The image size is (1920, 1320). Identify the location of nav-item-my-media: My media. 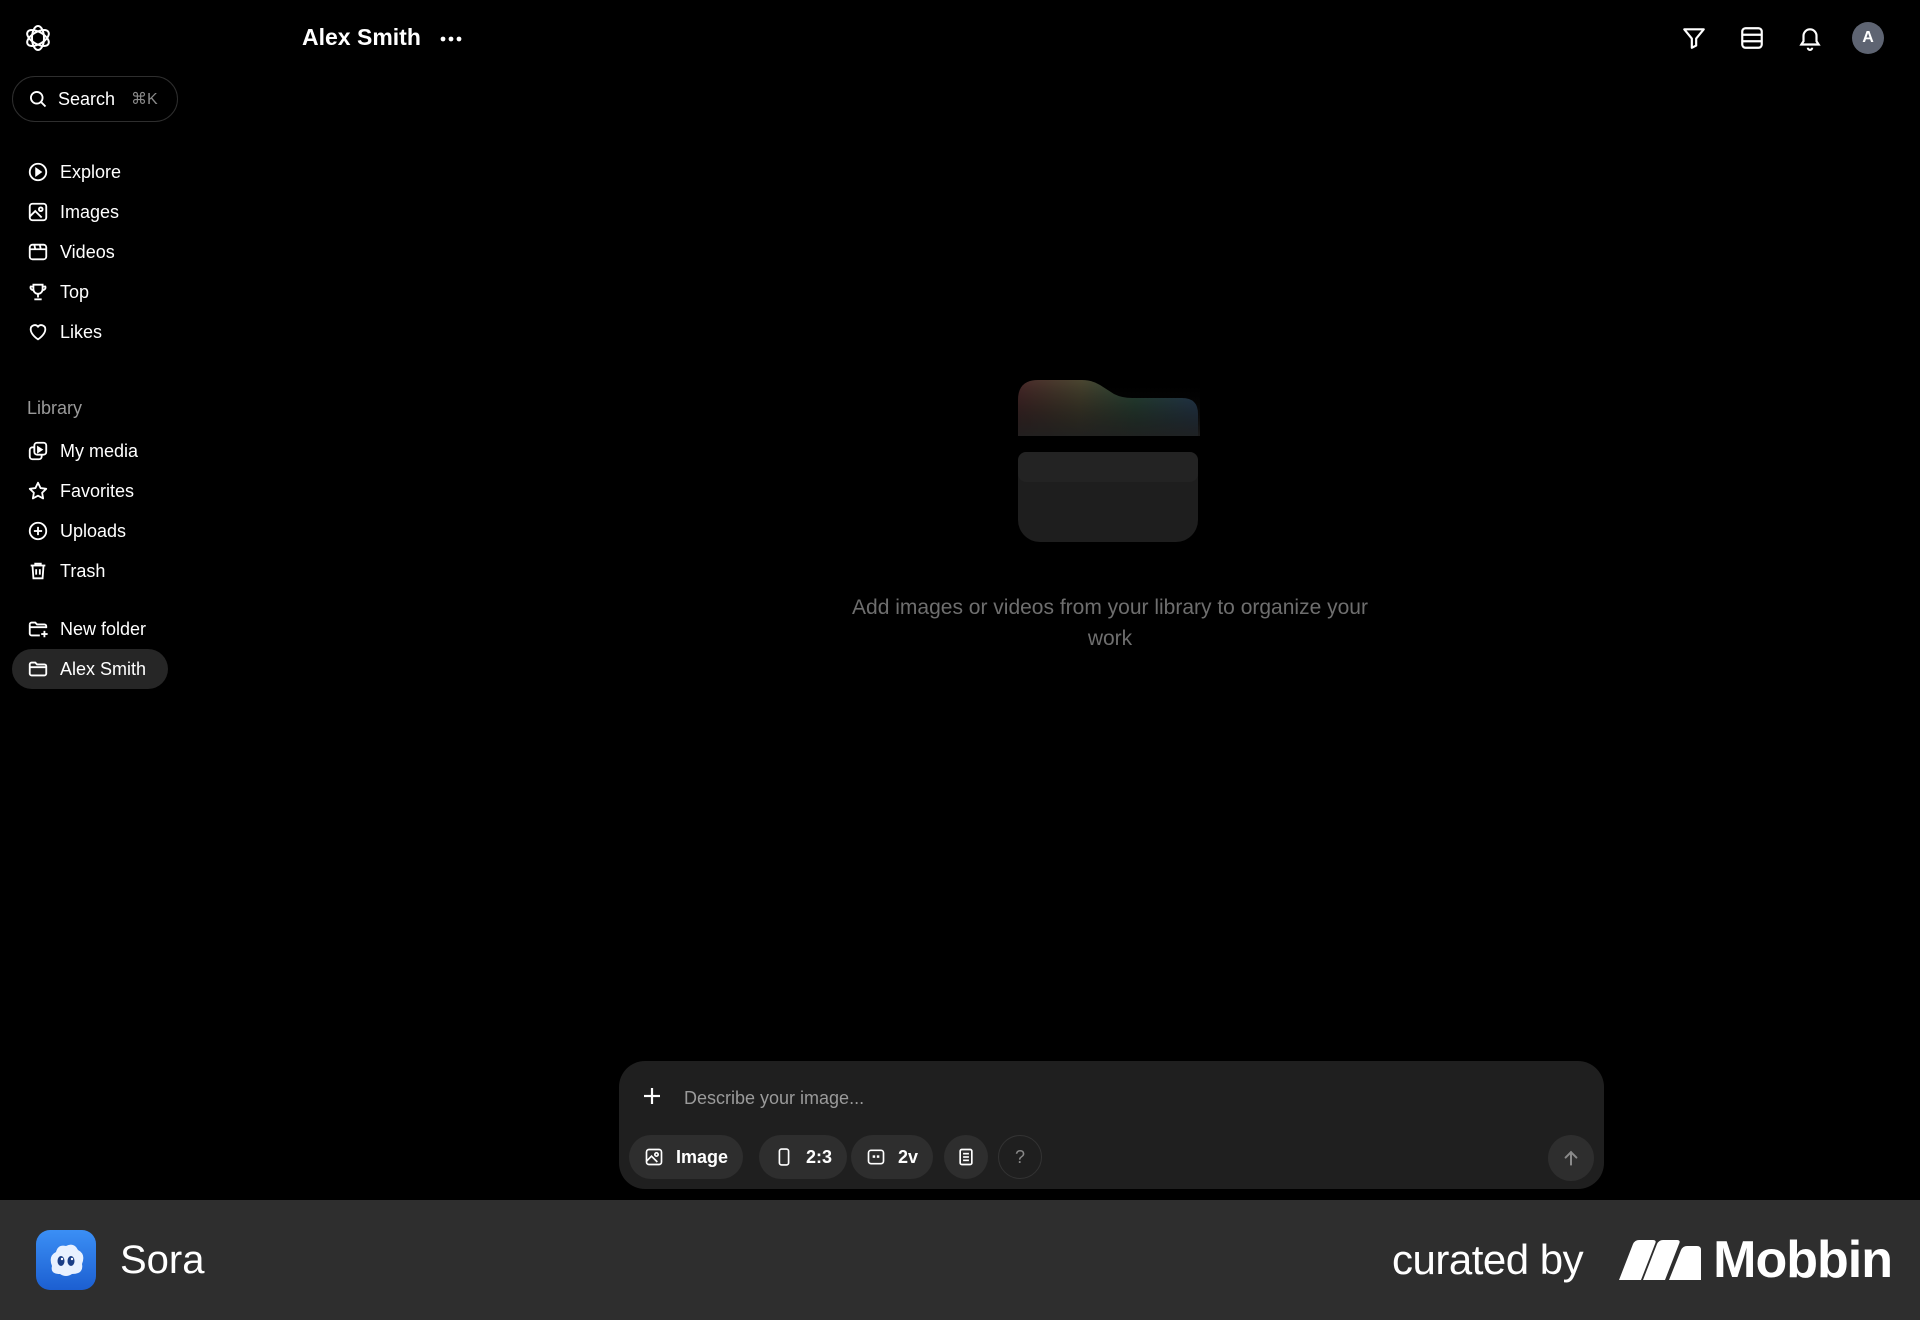
(107, 451).